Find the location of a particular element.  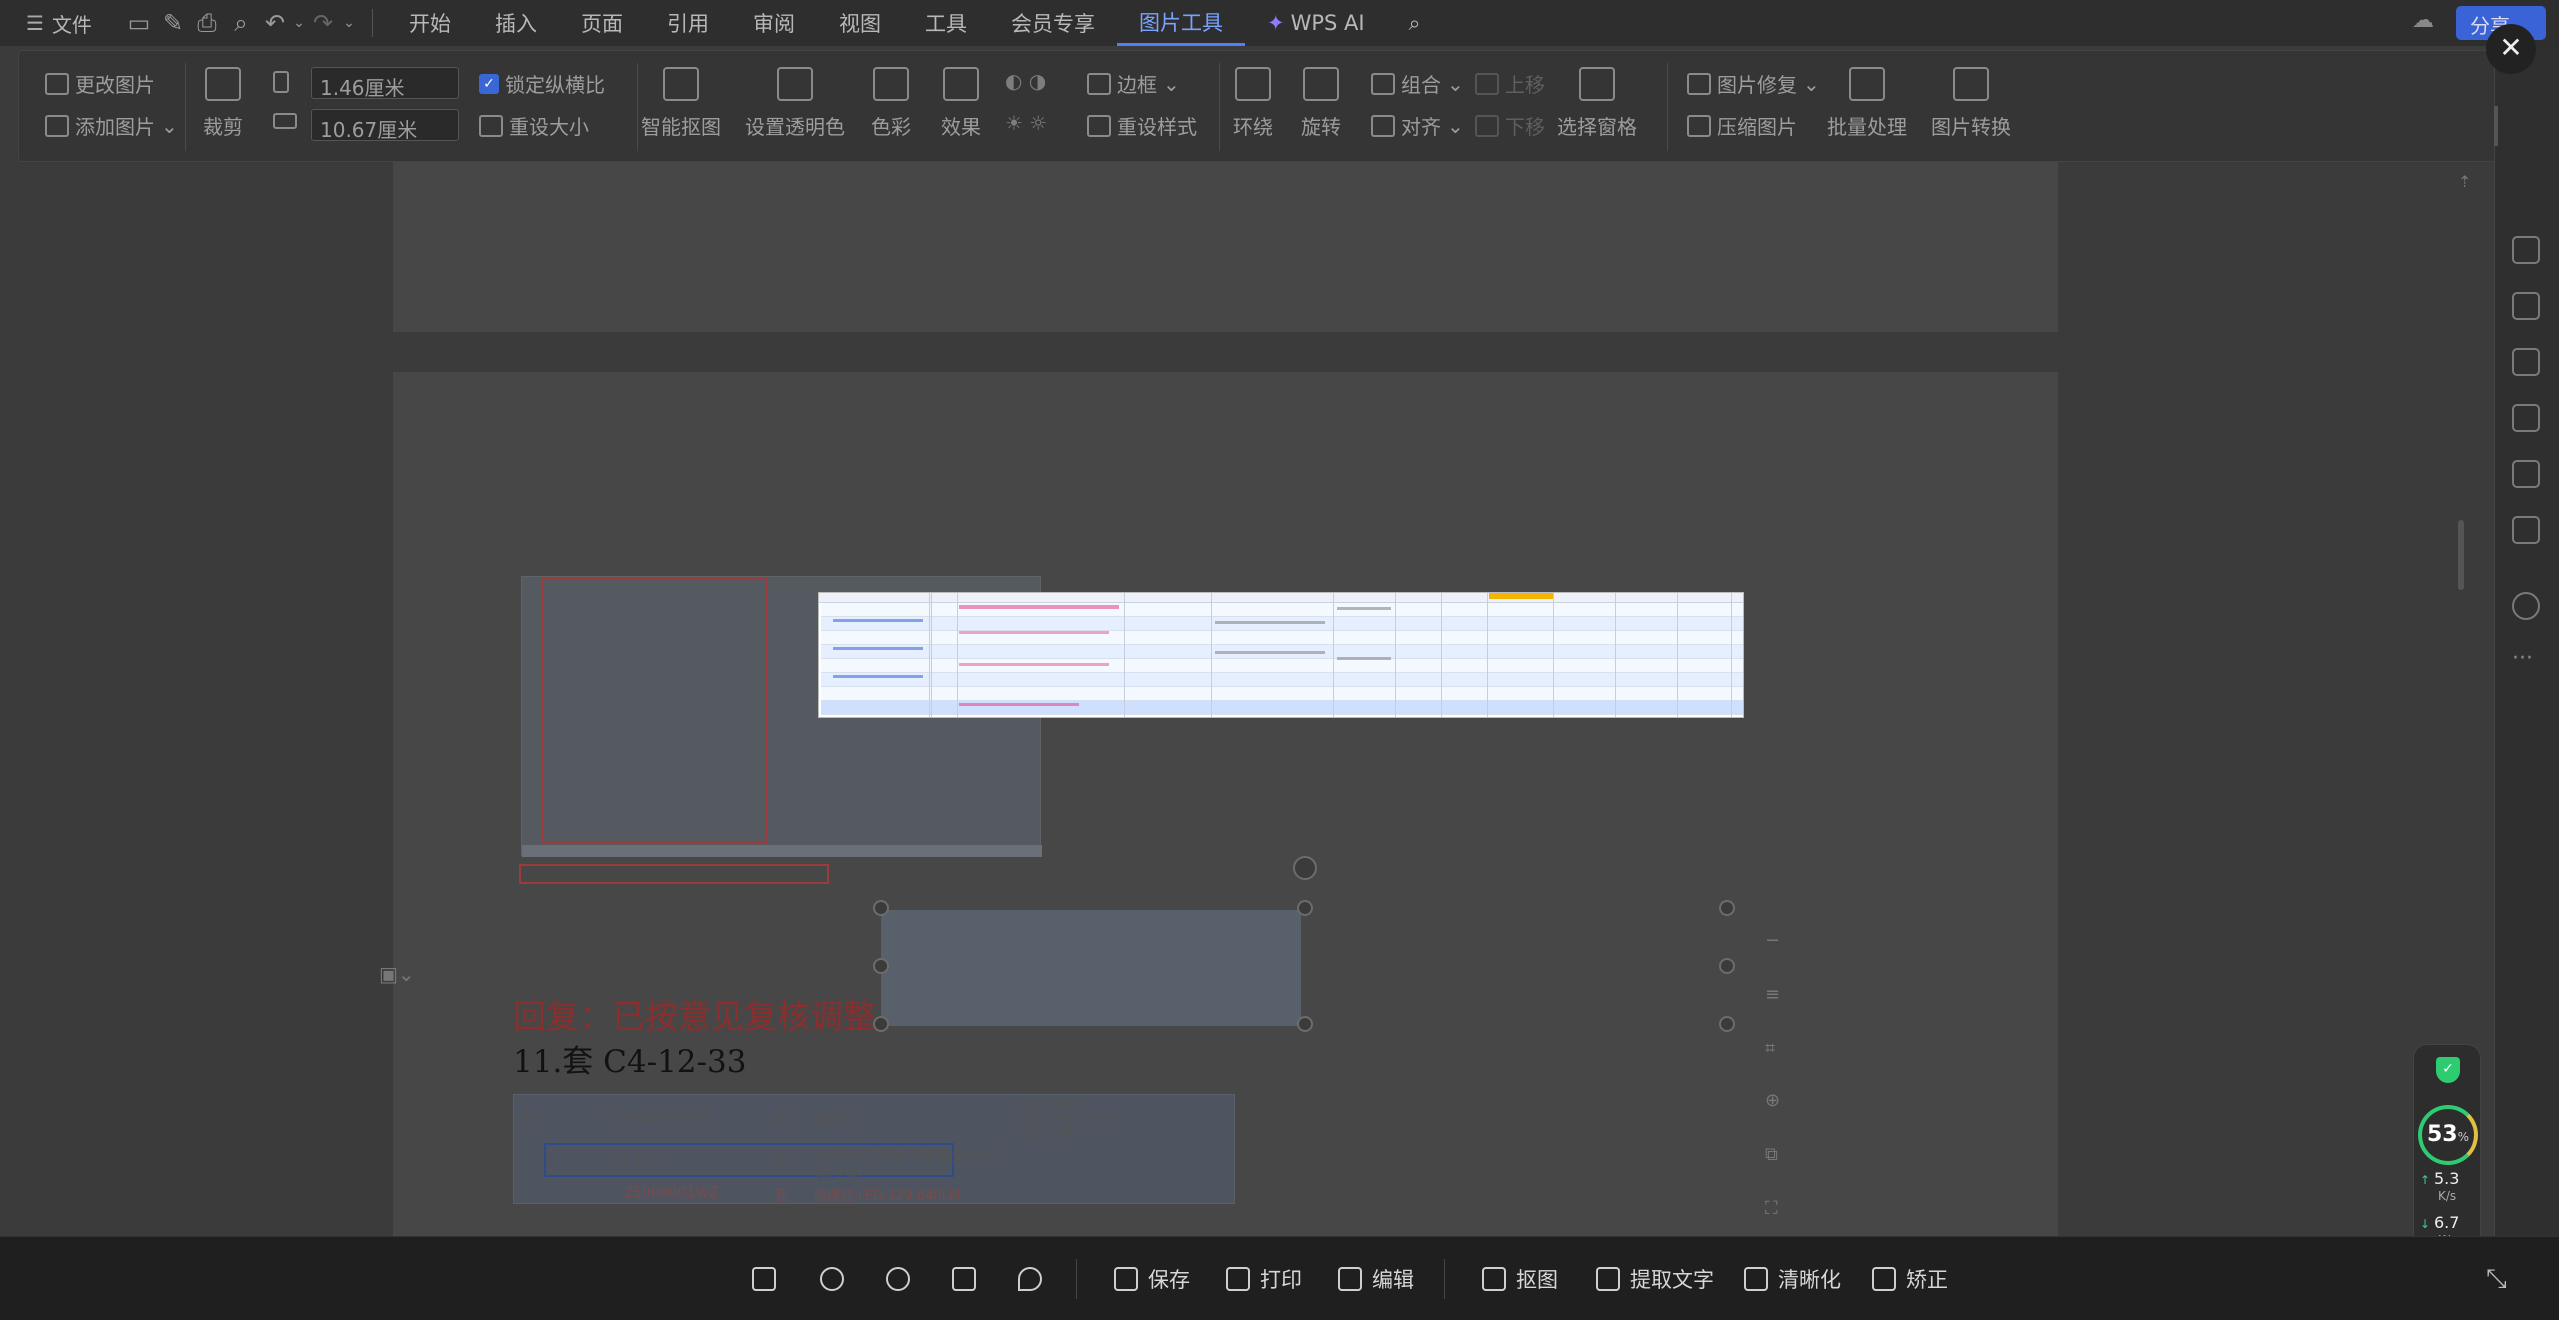

image-edit-icon is located at coordinates (2526, 418).